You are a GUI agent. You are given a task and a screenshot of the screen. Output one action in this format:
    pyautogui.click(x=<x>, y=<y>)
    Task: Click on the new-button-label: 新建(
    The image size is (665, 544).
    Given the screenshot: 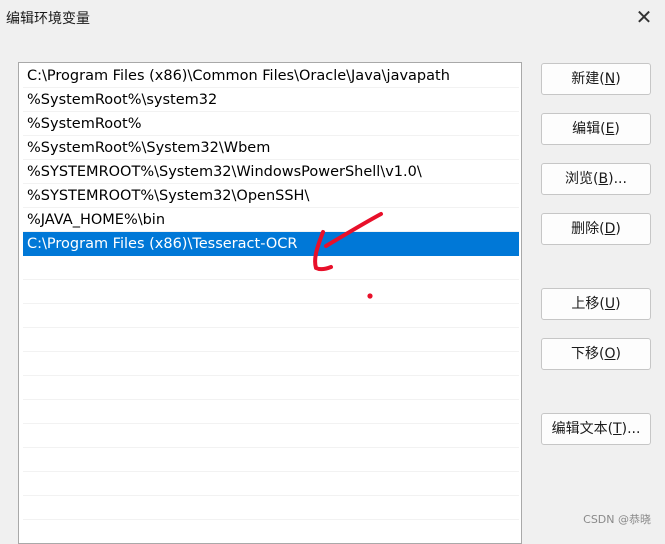 What is the action you would take?
    pyautogui.click(x=588, y=79)
    